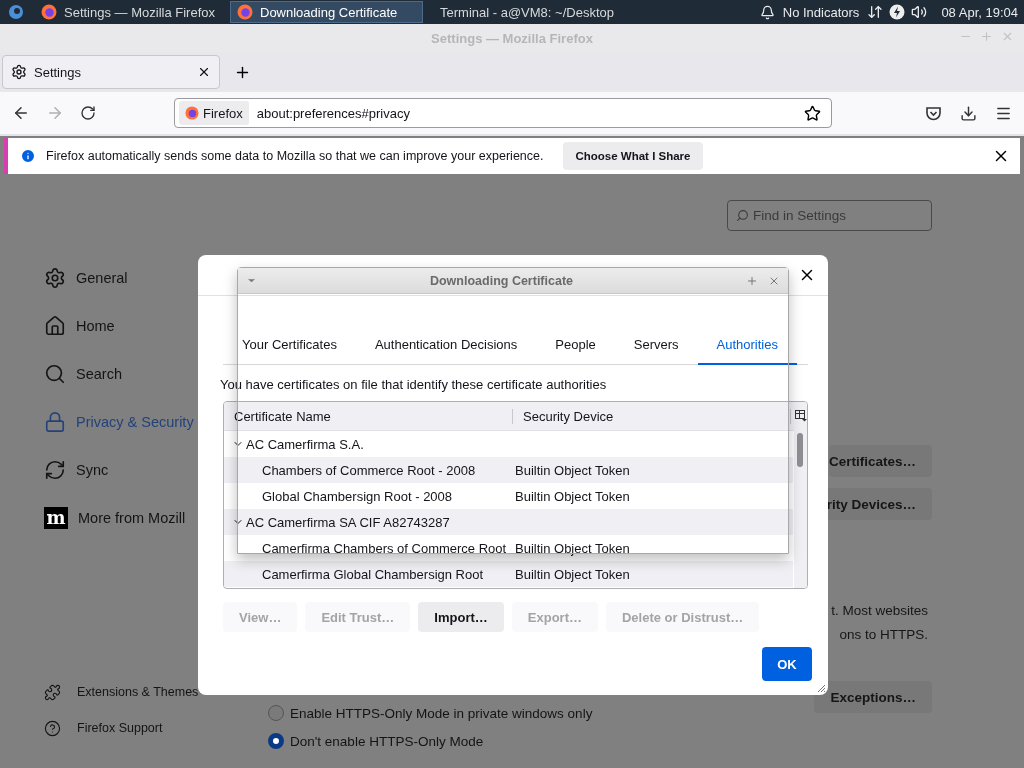 This screenshot has height=768, width=1024. What do you see at coordinates (52, 728) in the screenshot?
I see `help-icon` at bounding box center [52, 728].